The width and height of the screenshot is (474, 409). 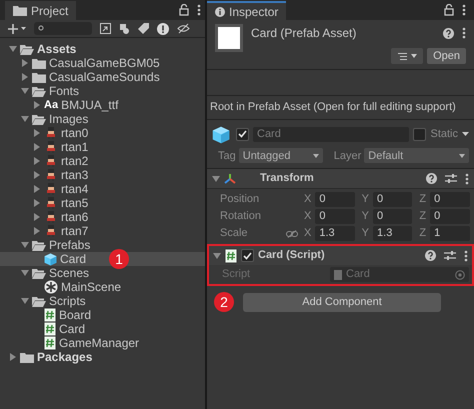 What do you see at coordinates (102, 273) in the screenshot?
I see `tree-item: Scenes` at bounding box center [102, 273].